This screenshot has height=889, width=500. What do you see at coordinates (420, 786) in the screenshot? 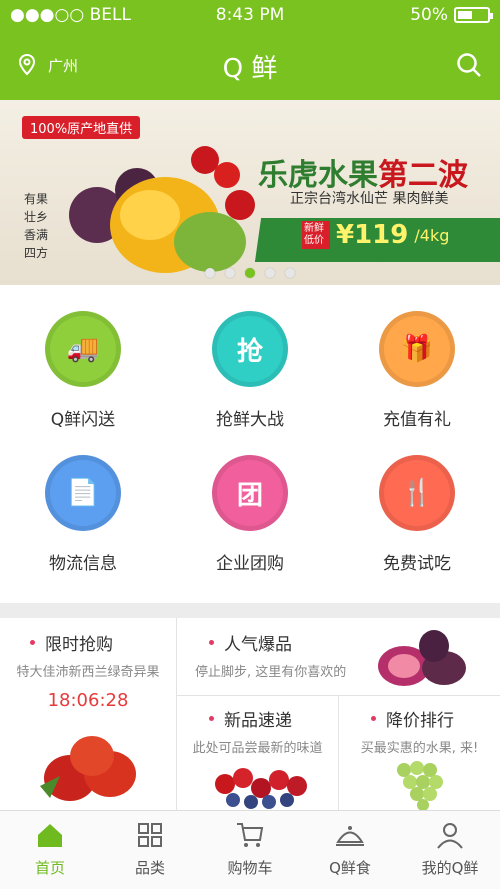
I see `grapes-image` at bounding box center [420, 786].